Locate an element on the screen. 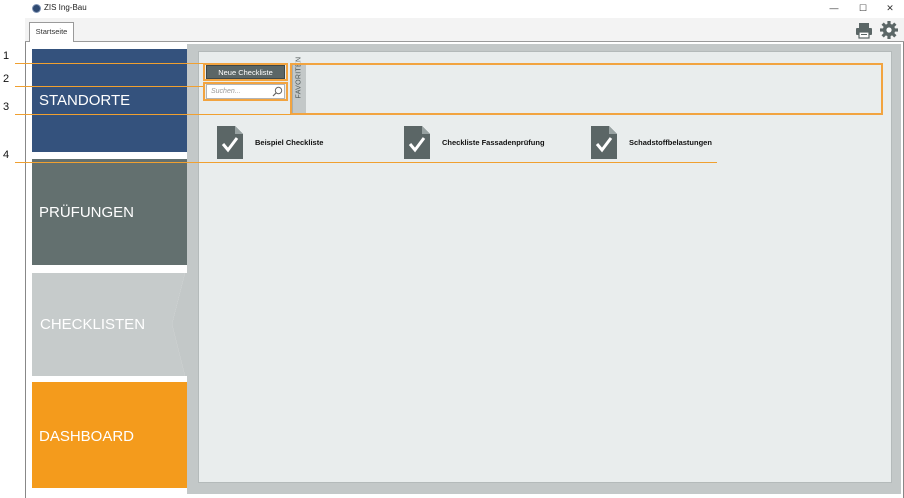 The width and height of the screenshot is (904, 498). printer-icon is located at coordinates (864, 30).